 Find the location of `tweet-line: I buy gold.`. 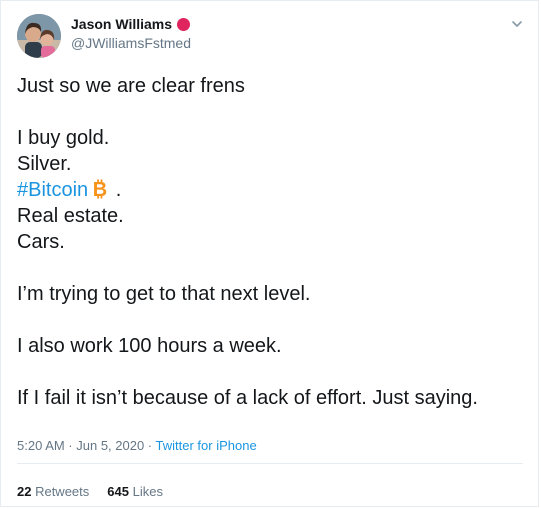

tweet-line: I buy gold. is located at coordinates (63, 138).